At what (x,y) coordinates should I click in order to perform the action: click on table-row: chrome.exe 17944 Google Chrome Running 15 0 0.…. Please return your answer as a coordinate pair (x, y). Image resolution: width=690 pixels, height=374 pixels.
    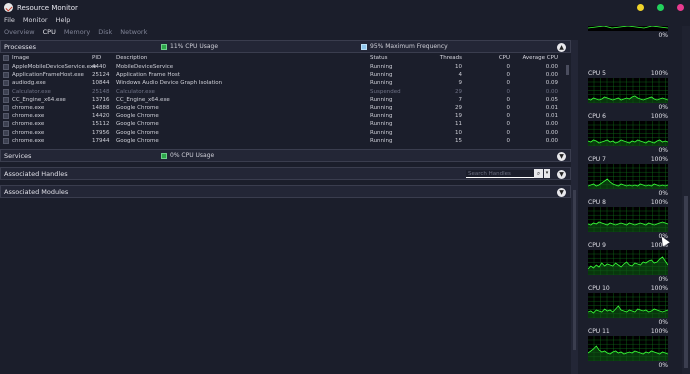
    Looking at the image, I should click on (285, 141).